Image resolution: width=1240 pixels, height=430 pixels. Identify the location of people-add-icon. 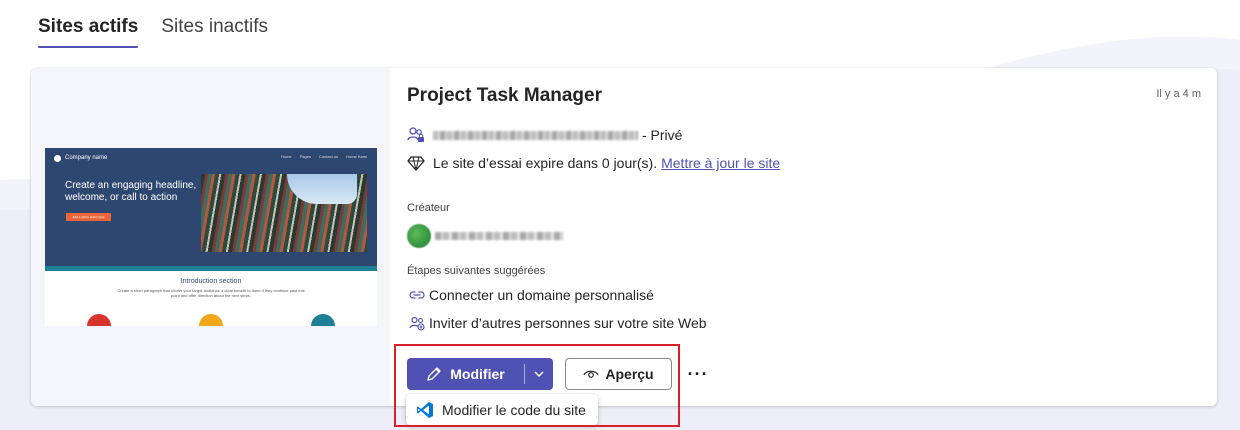
(417, 323).